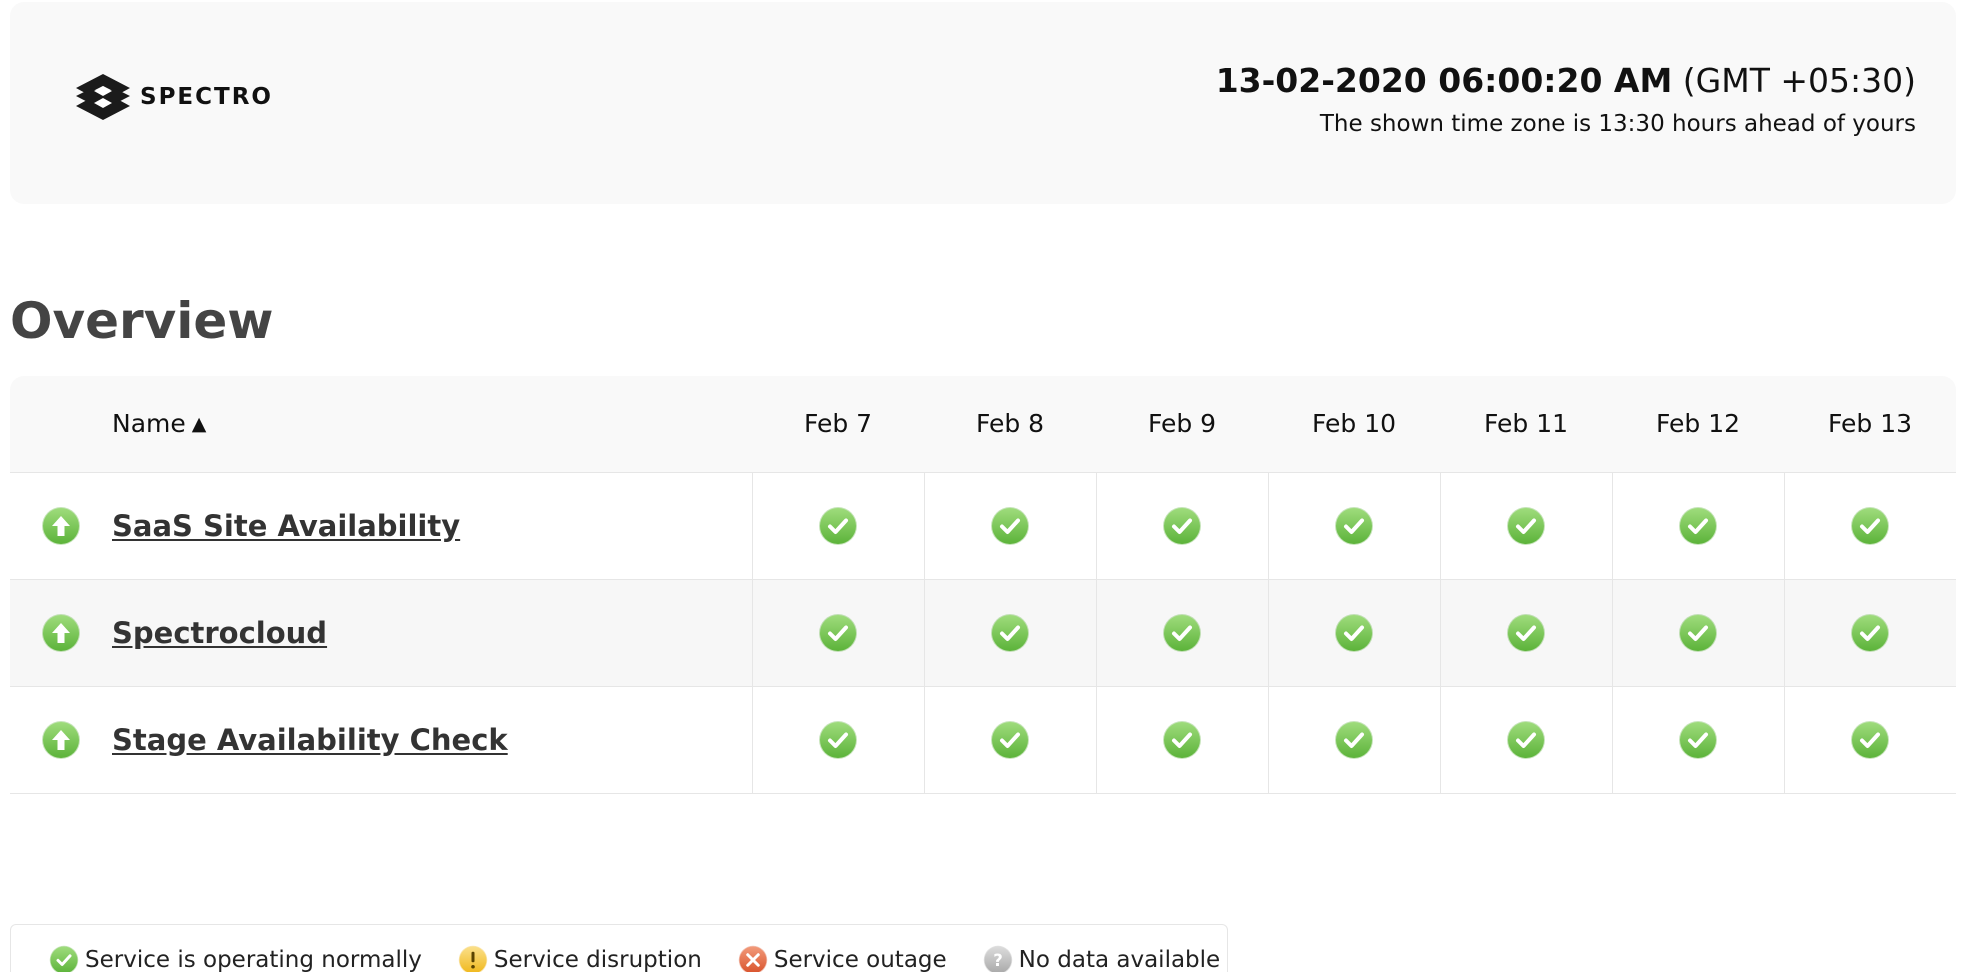 The width and height of the screenshot is (1988, 972). Describe the element at coordinates (753, 958) in the screenshot. I see `x-circle-icon` at that location.